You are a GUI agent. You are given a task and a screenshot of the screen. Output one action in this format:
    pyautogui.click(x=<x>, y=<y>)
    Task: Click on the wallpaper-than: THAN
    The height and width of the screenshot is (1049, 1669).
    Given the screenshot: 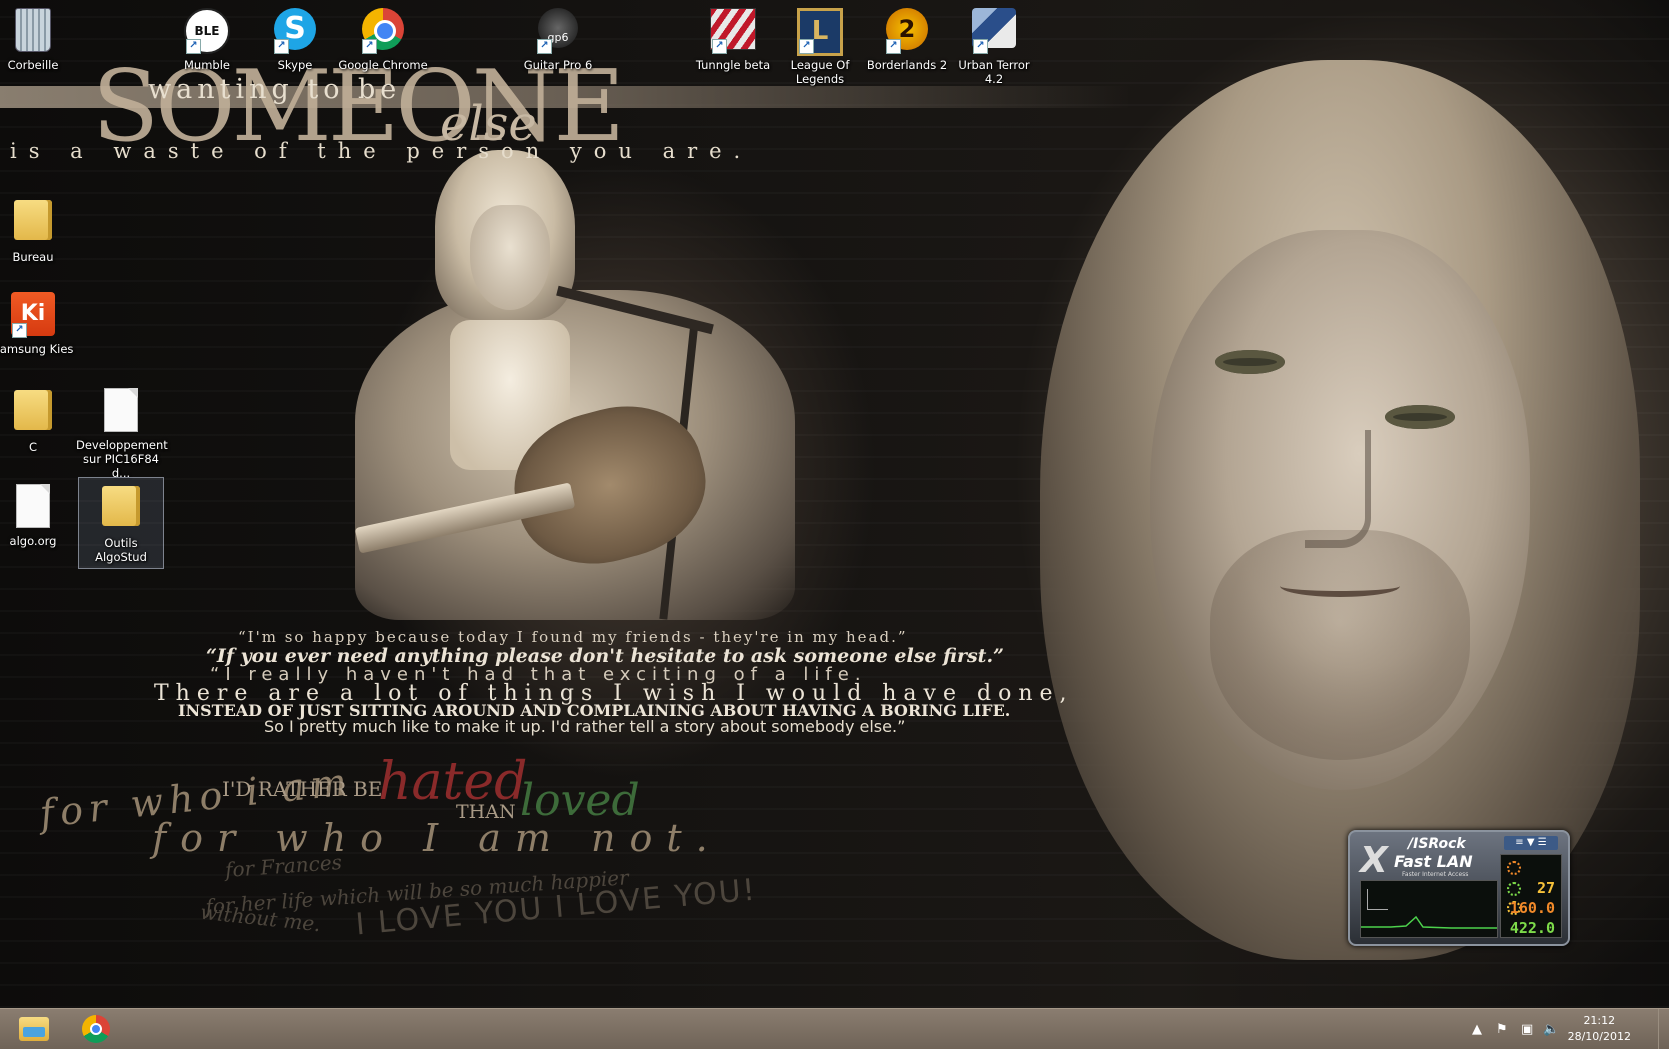 What is the action you would take?
    pyautogui.click(x=486, y=812)
    